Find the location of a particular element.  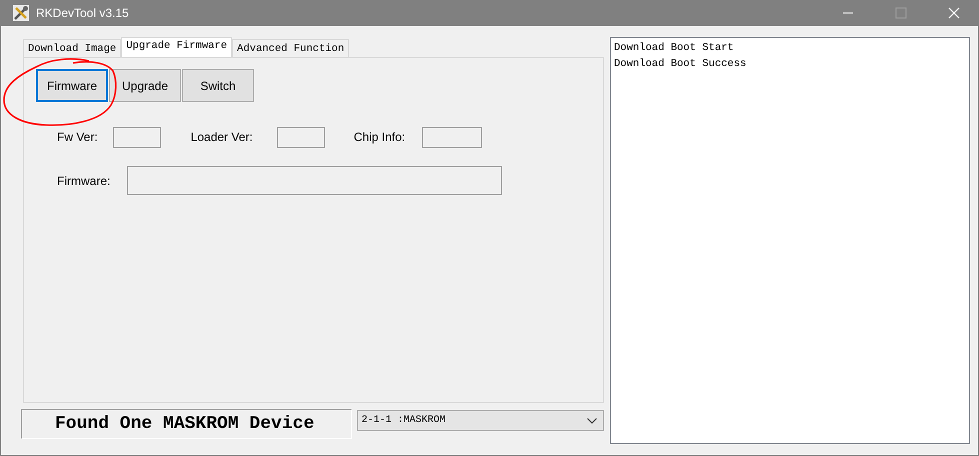

tools-icon is located at coordinates (21, 13).